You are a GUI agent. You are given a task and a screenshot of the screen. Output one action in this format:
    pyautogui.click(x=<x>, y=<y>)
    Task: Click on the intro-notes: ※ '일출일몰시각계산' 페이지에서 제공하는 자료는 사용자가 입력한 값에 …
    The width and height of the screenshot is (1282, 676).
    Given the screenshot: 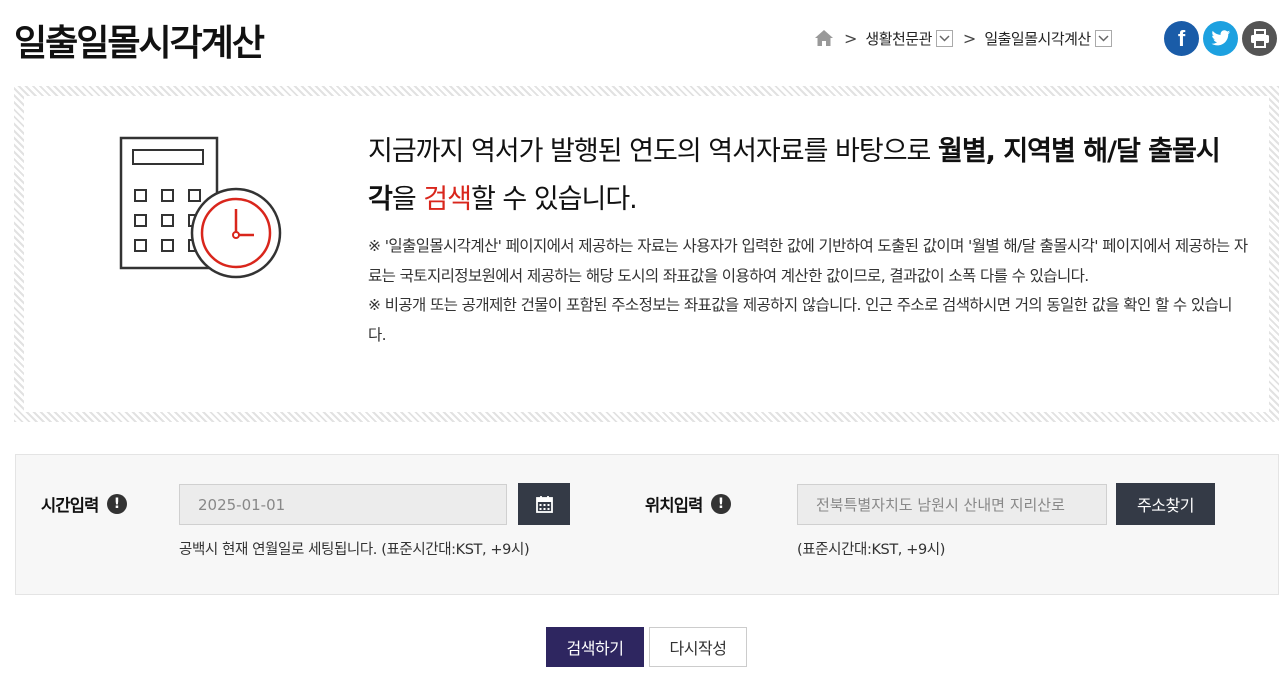 What is the action you would take?
    pyautogui.click(x=808, y=291)
    